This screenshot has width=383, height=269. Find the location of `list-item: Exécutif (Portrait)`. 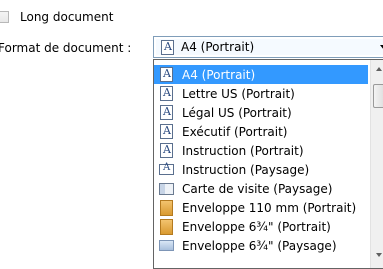

list-item: Exécutif (Portrait) is located at coordinates (261, 131).